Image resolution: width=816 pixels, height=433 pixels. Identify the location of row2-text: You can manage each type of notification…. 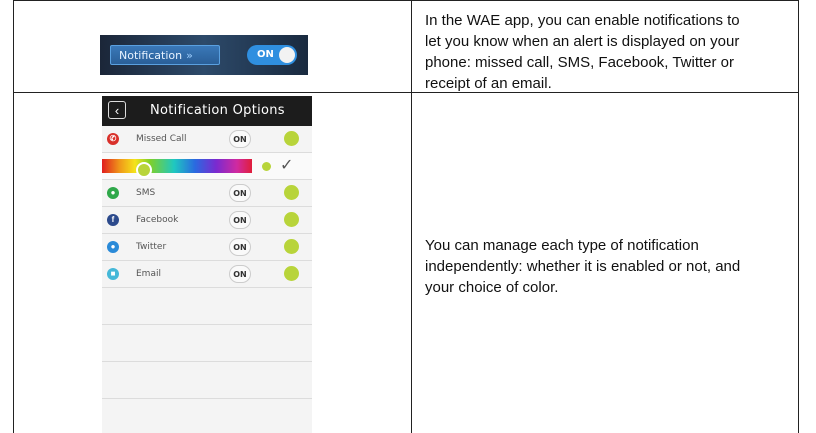
(582, 266).